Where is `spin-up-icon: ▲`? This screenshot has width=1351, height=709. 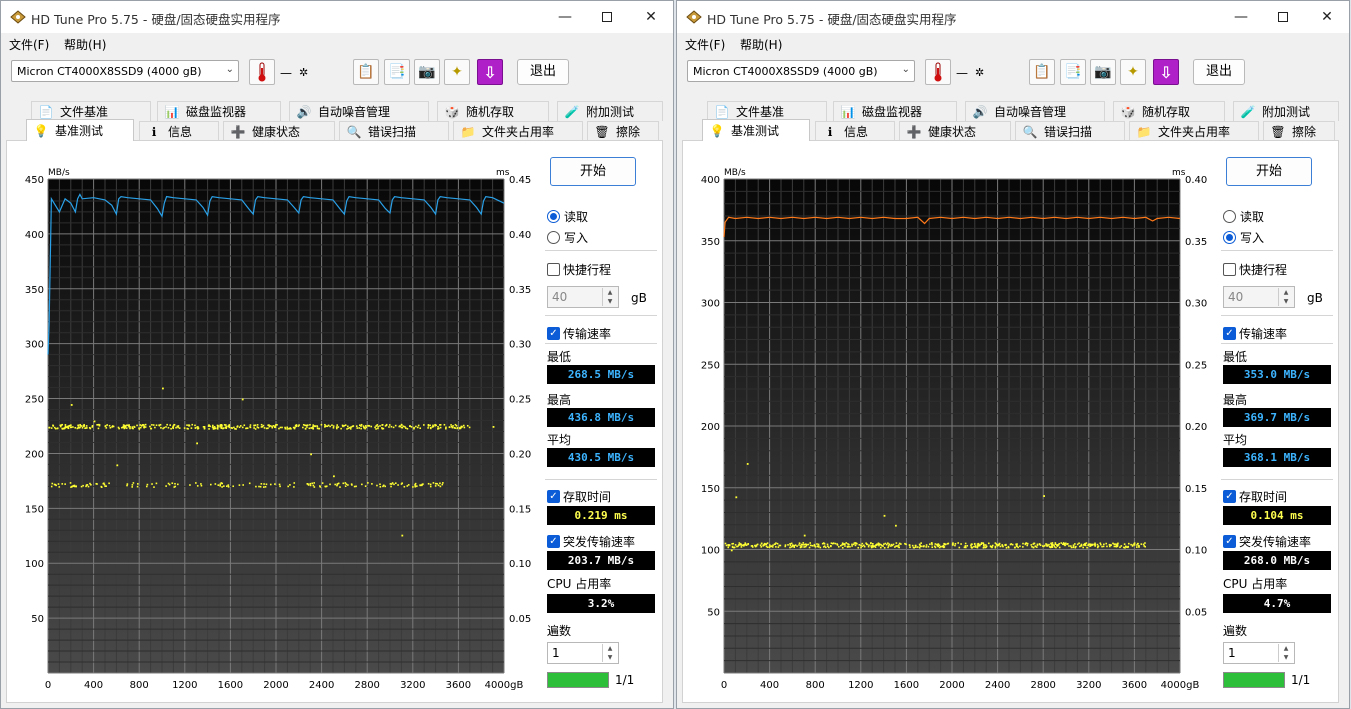
spin-up-icon: ▲ is located at coordinates (1286, 648).